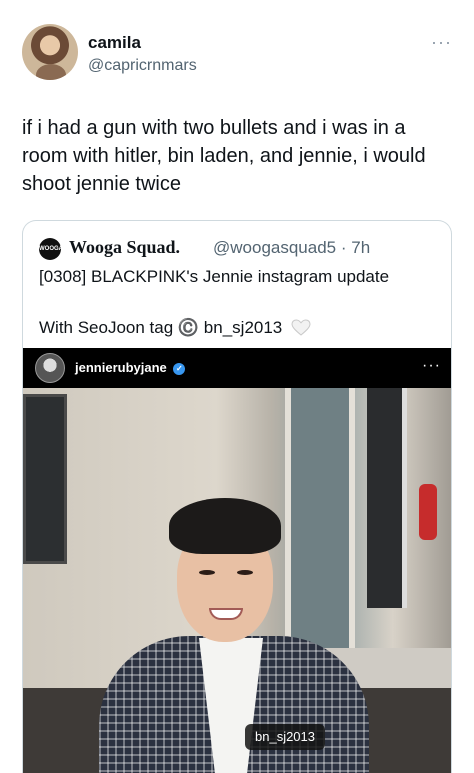 The image size is (474, 773). Describe the element at coordinates (320, 518) in the screenshot. I see `photo-door` at that location.